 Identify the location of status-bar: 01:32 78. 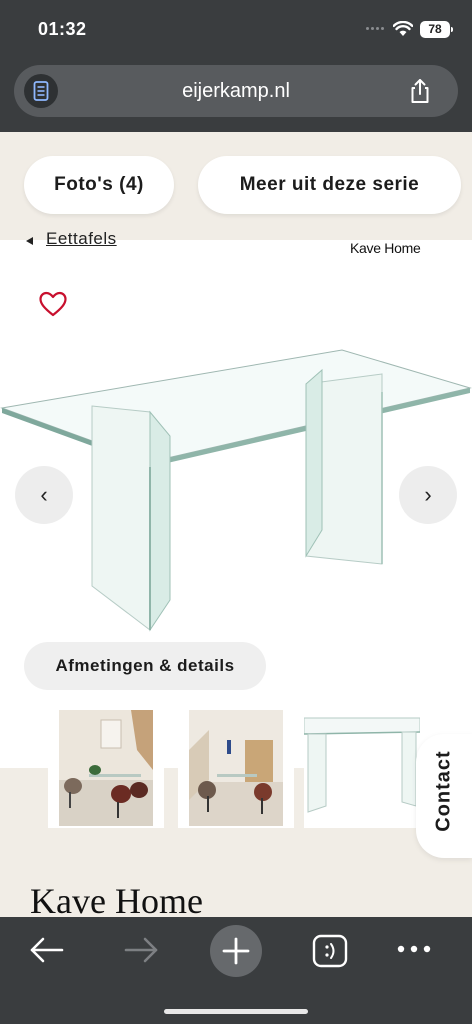
(236, 31).